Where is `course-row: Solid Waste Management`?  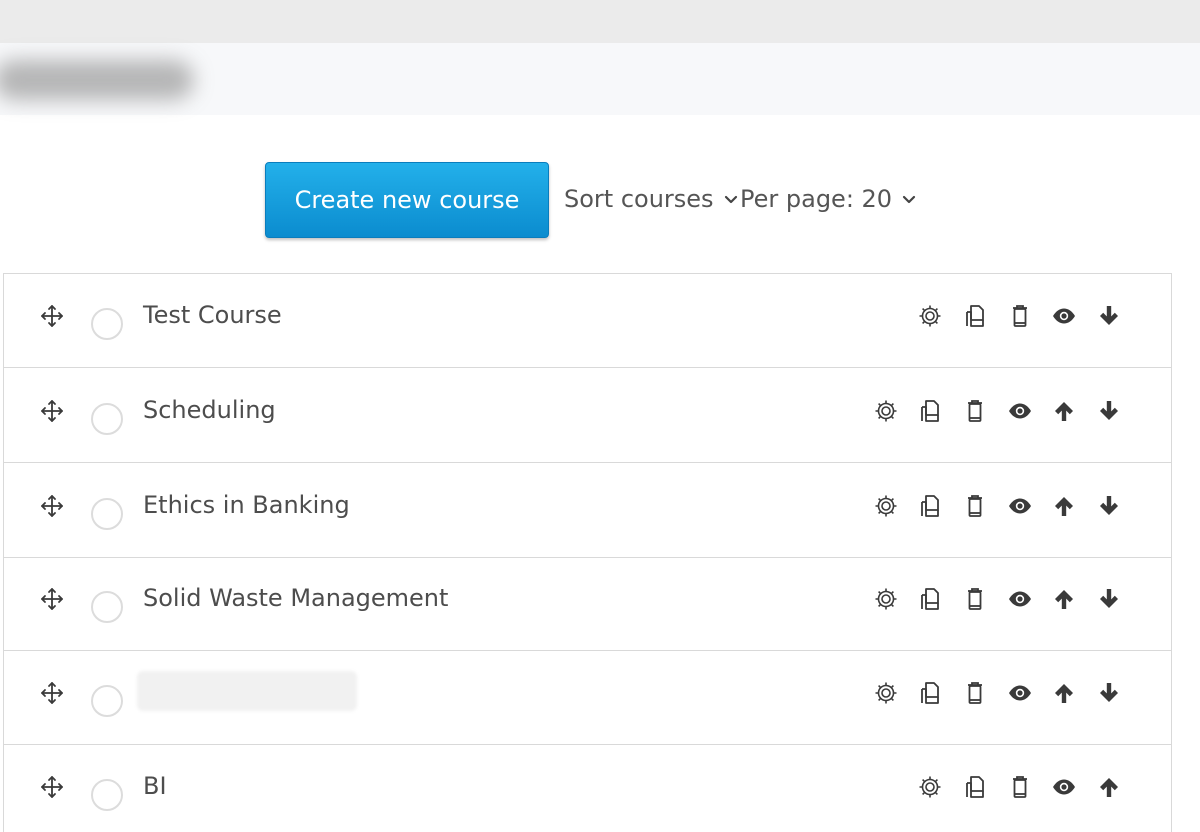 course-row: Solid Waste Management is located at coordinates (587, 604).